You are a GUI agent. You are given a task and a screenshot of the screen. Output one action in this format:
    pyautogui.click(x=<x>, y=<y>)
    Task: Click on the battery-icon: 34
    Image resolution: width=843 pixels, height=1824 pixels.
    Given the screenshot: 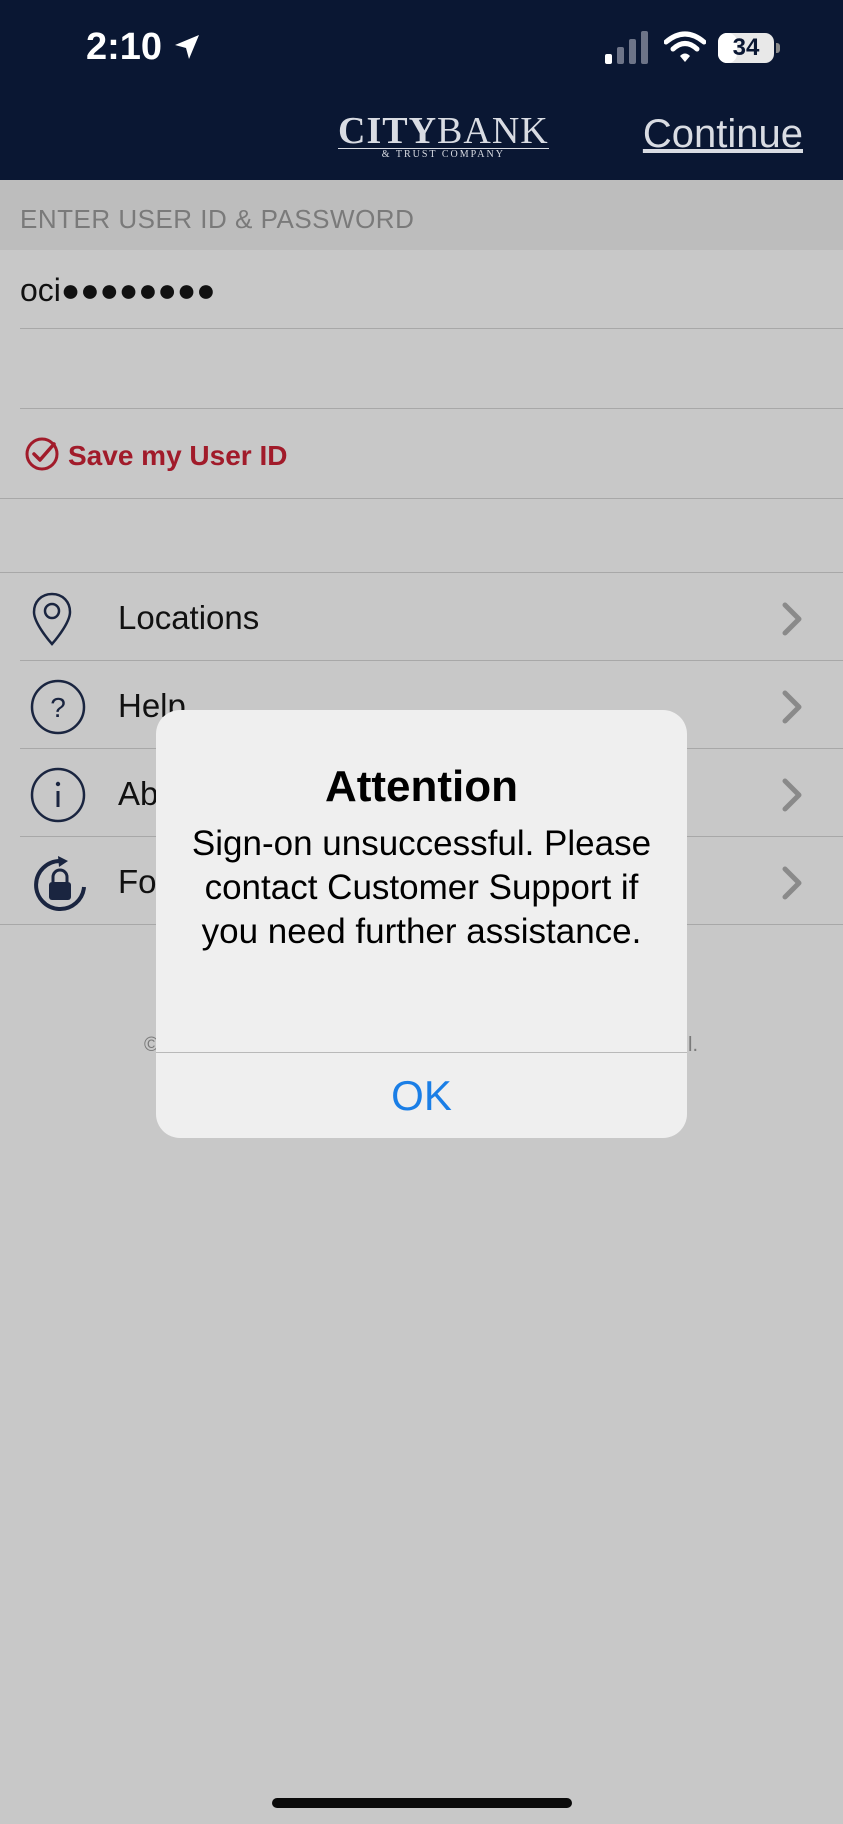 What is the action you would take?
    pyautogui.click(x=749, y=48)
    